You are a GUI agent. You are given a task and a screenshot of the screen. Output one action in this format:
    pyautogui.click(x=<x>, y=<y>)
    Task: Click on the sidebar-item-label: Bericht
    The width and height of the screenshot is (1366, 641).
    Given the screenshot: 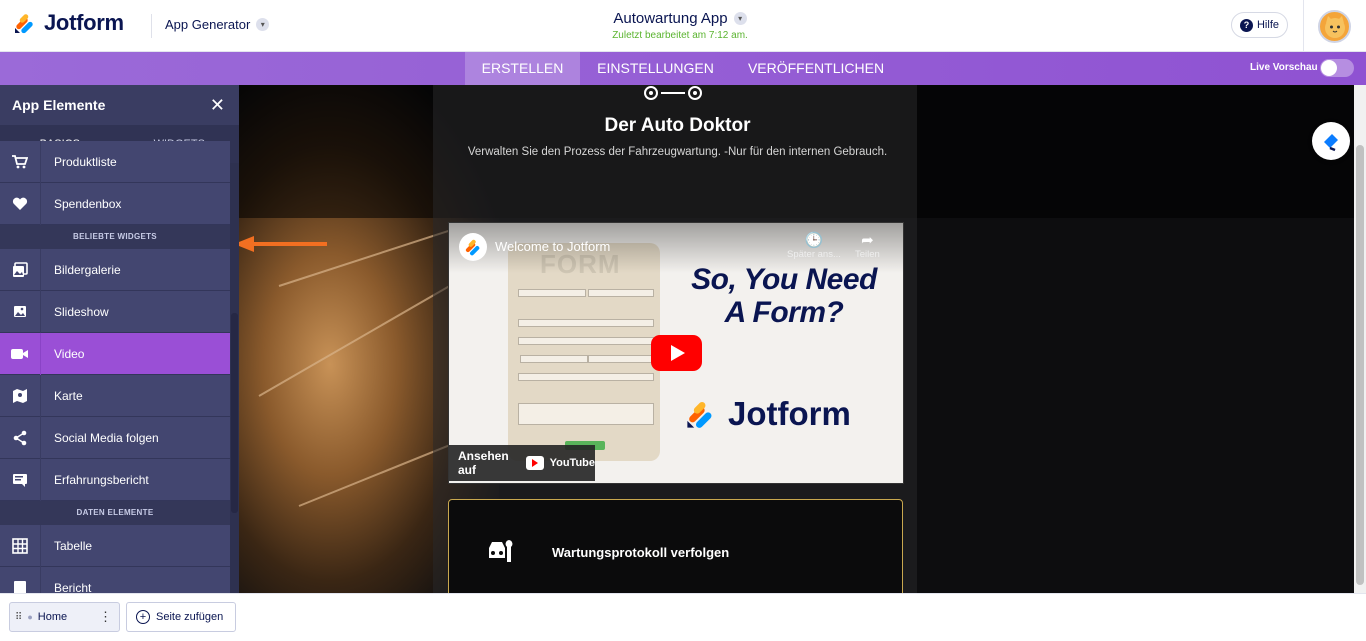 What is the action you would take?
    pyautogui.click(x=73, y=587)
    